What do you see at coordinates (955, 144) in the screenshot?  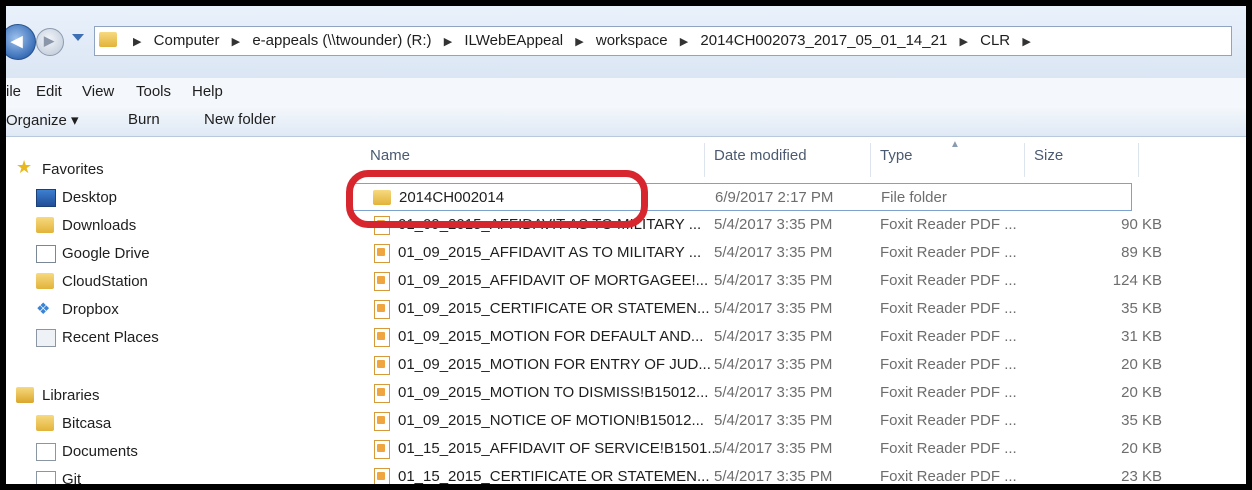 I see `sort-arrow-icon: ▲` at bounding box center [955, 144].